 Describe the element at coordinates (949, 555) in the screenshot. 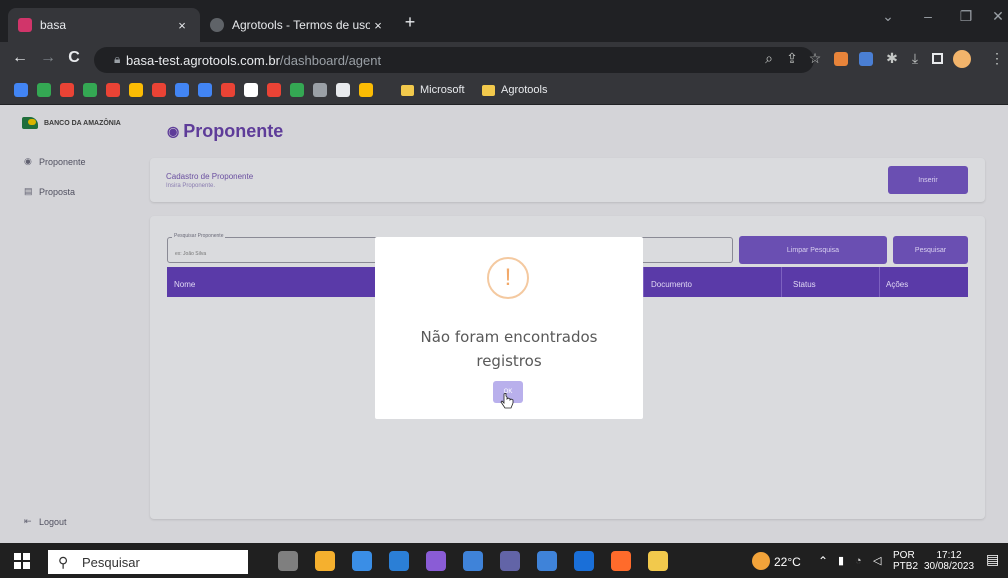

I see `clock-time: 17:12` at that location.